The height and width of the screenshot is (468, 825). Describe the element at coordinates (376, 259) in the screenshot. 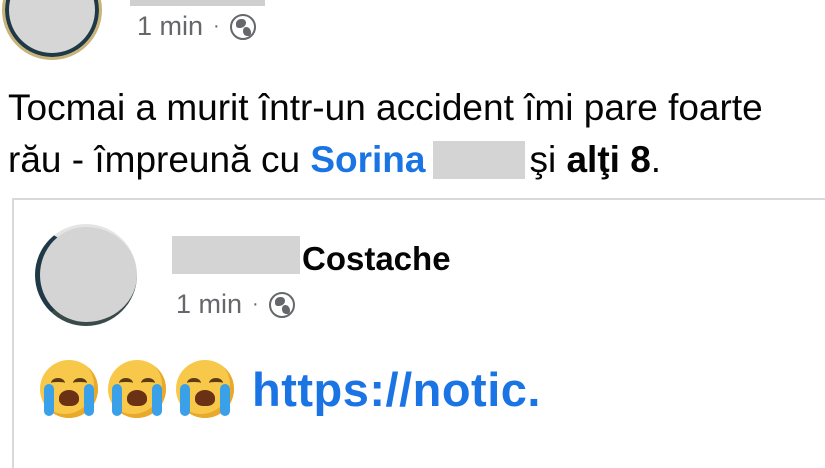

I see `shared-author-name: Costache` at that location.